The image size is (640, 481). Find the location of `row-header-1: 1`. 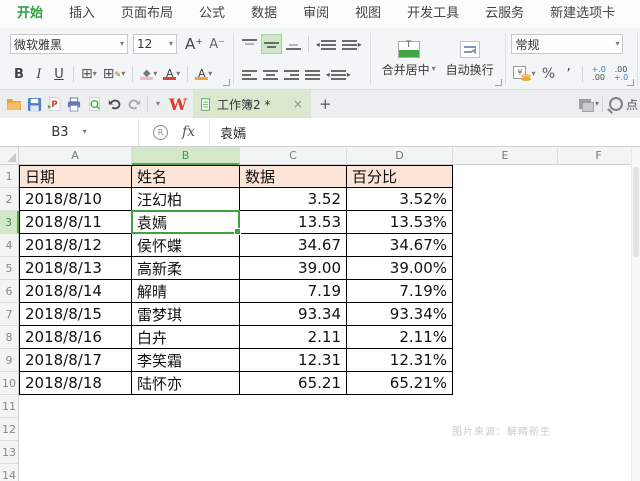

row-header-1: 1 is located at coordinates (9, 176).